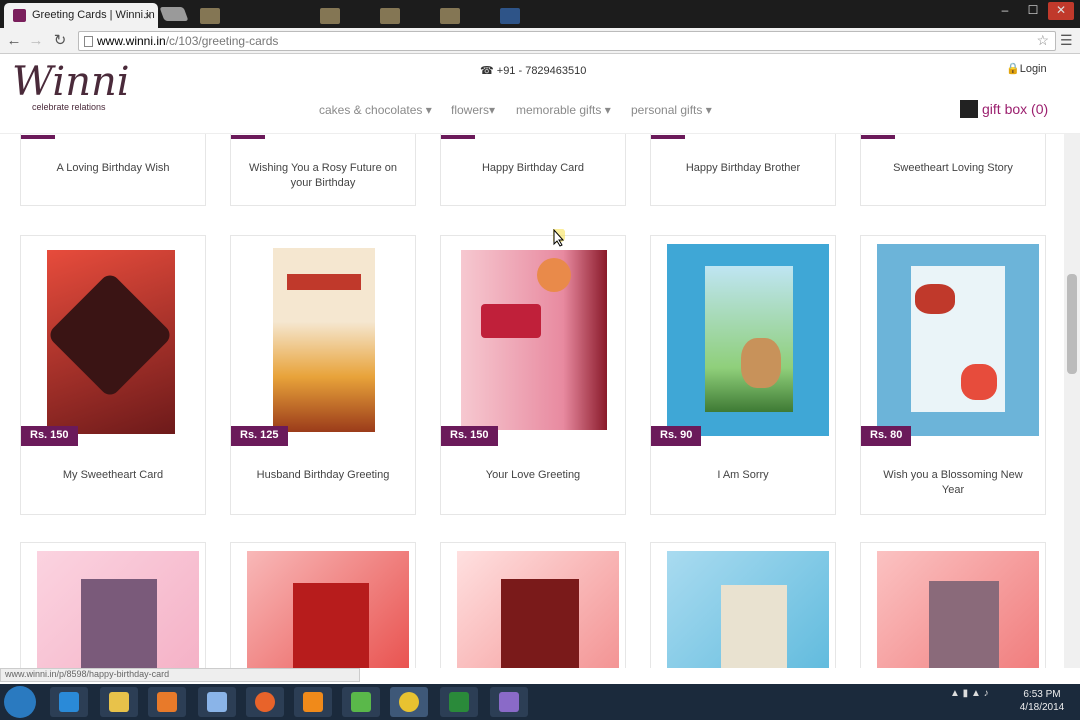 The height and width of the screenshot is (720, 1080). I want to click on firefox-icon, so click(265, 702).